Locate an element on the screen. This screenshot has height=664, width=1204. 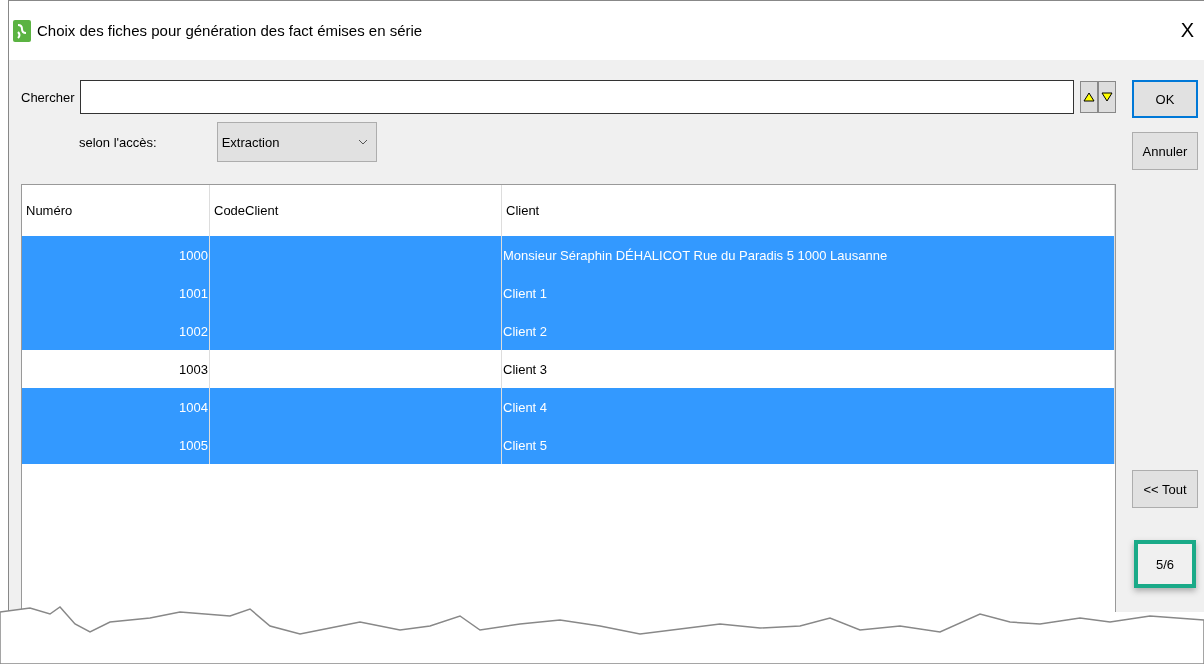
table-cell: Client 5 is located at coordinates (808, 445).